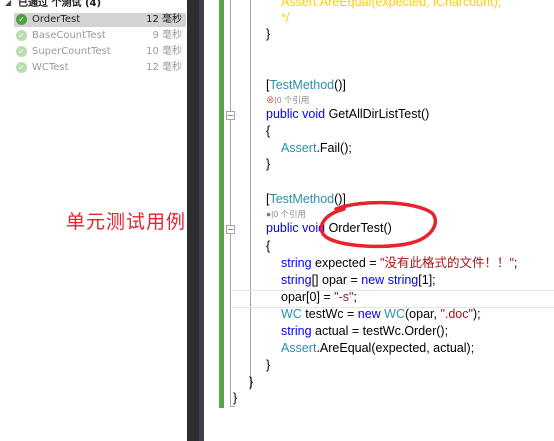  Describe the element at coordinates (221, 204) in the screenshot. I see `change-margin` at that location.